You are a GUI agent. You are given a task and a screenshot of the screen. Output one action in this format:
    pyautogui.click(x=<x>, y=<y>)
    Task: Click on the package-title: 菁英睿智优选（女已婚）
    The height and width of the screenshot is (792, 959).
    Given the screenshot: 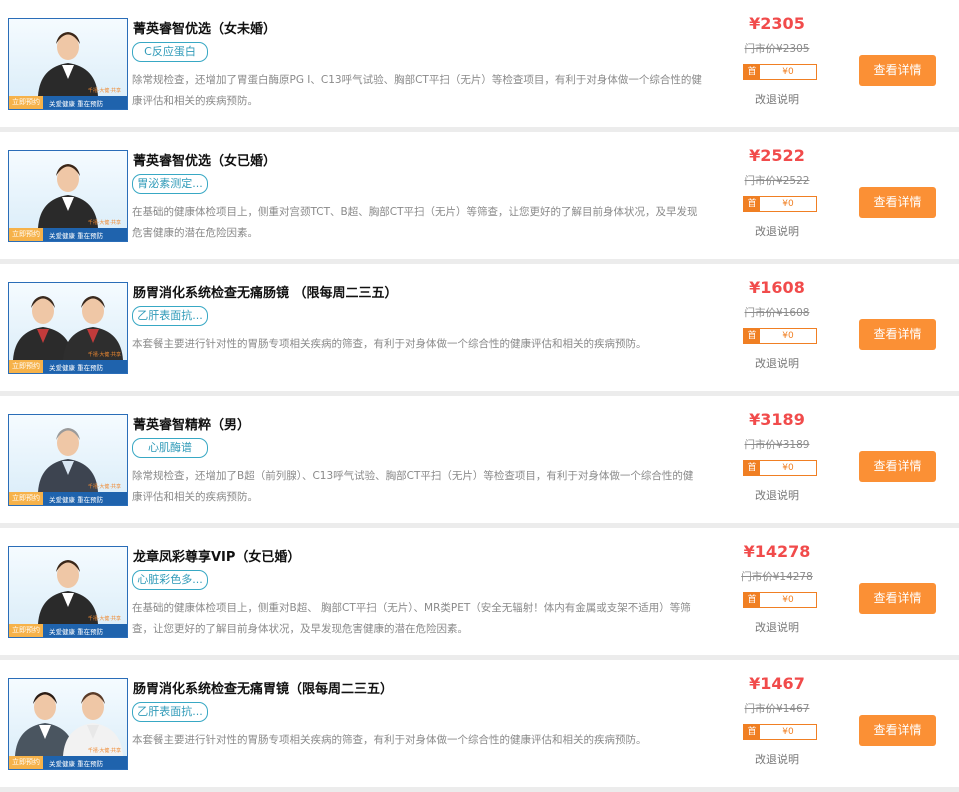 What is the action you would take?
    pyautogui.click(x=204, y=159)
    